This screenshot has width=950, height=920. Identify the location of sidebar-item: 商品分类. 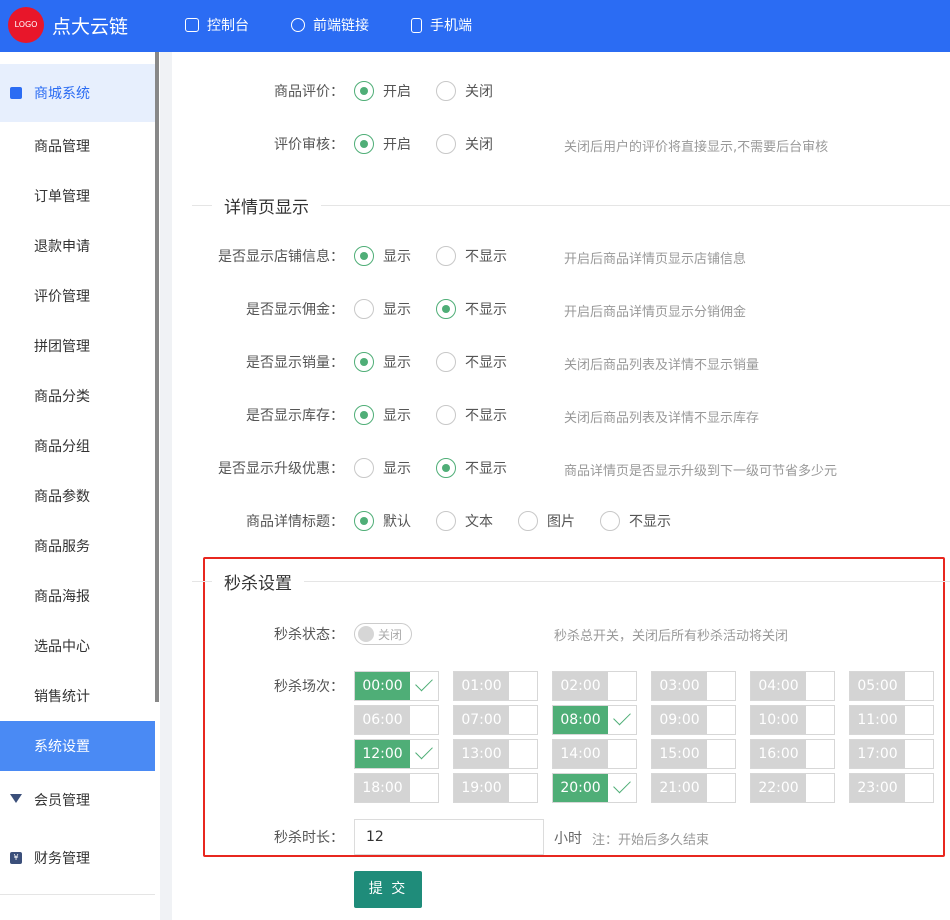
(77, 396).